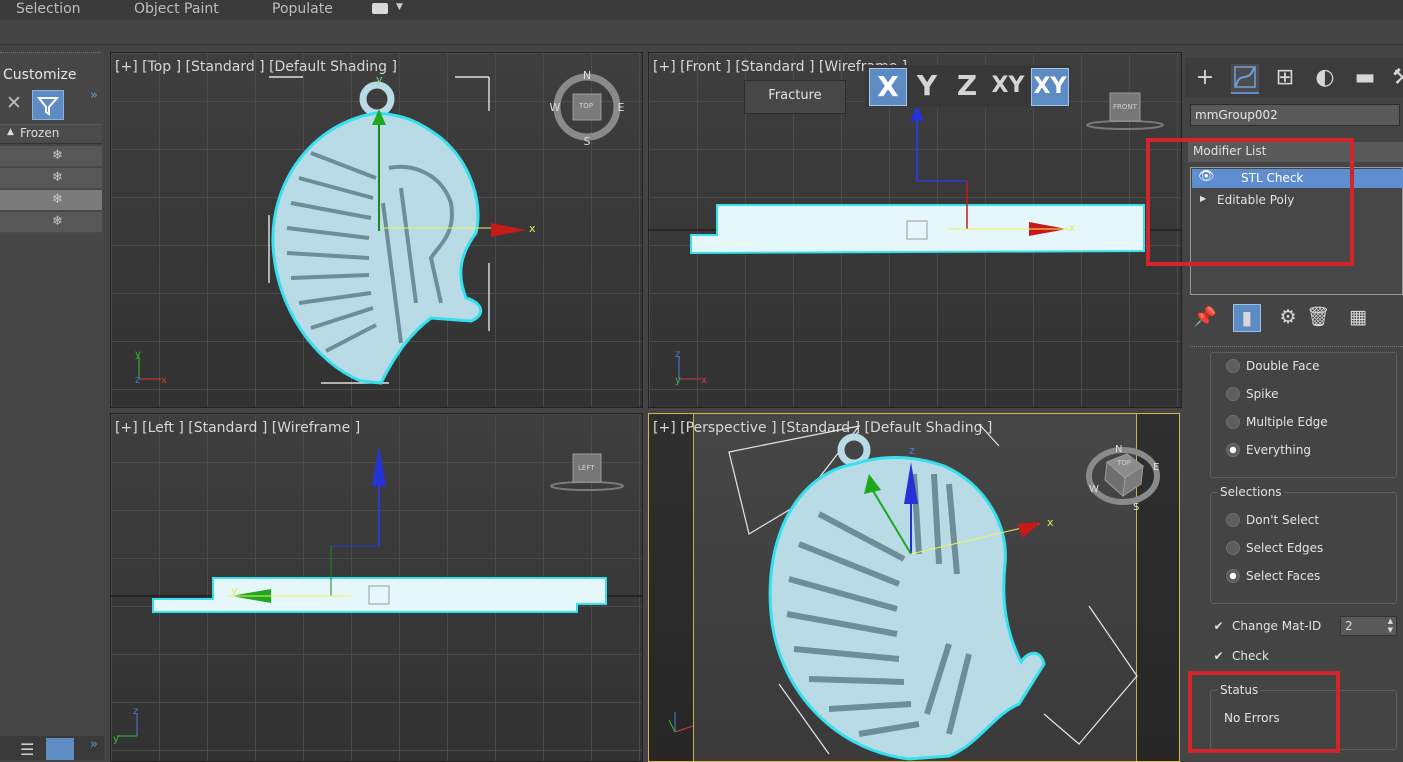  I want to click on hierarchy-tab-icon: ⊞, so click(1285, 78).